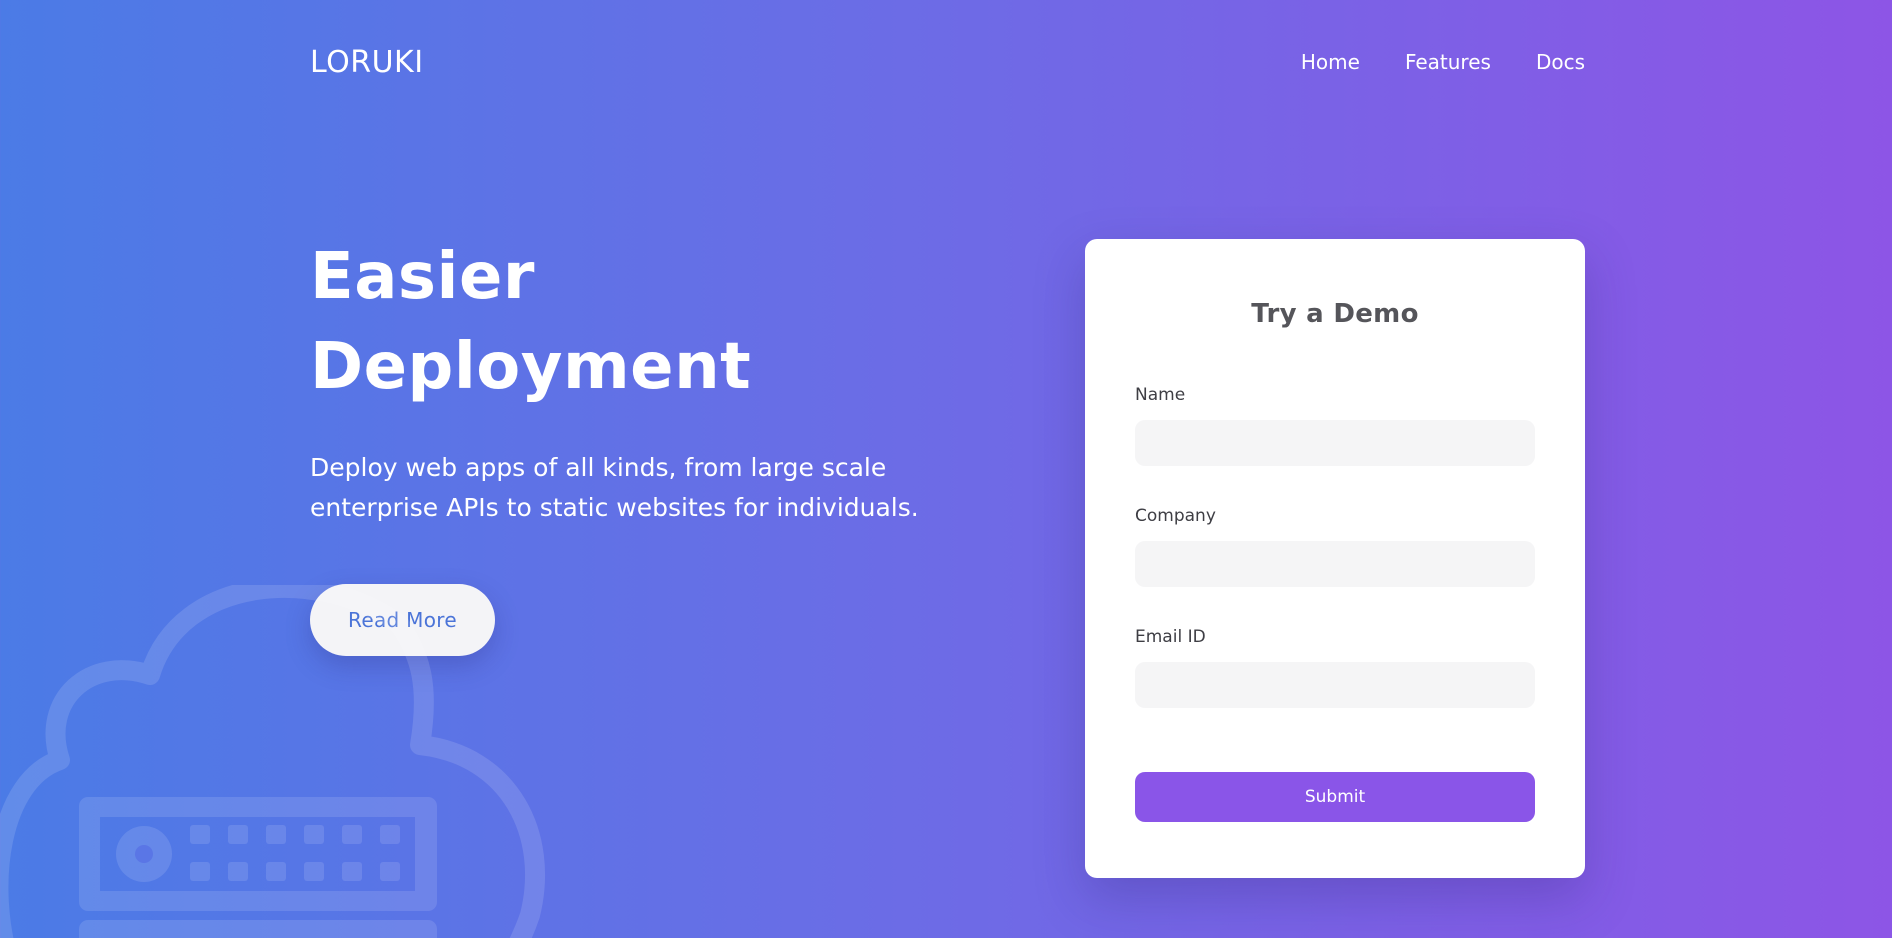 The image size is (1892, 938). What do you see at coordinates (1560, 62) in the screenshot?
I see `nav-link-docs: Docs` at bounding box center [1560, 62].